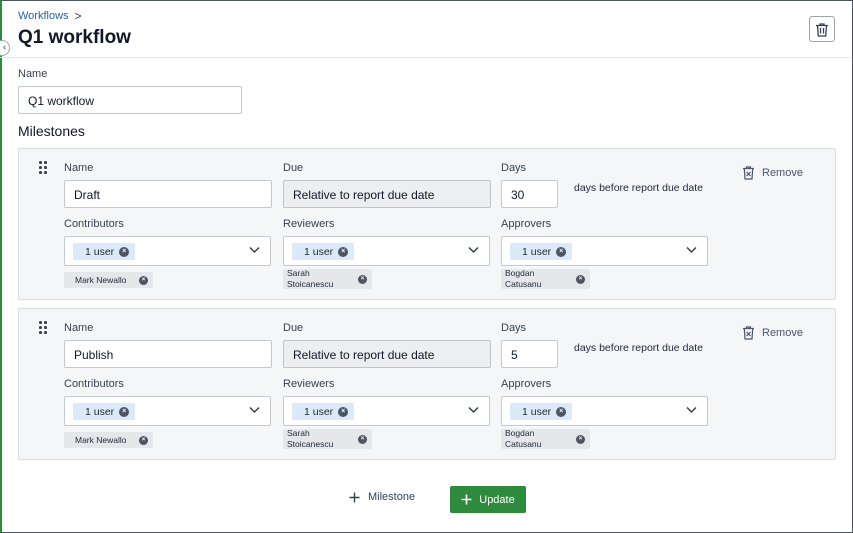 This screenshot has height=533, width=853. What do you see at coordinates (168, 194) in the screenshot?
I see `milestone-name-input: Draft` at bounding box center [168, 194].